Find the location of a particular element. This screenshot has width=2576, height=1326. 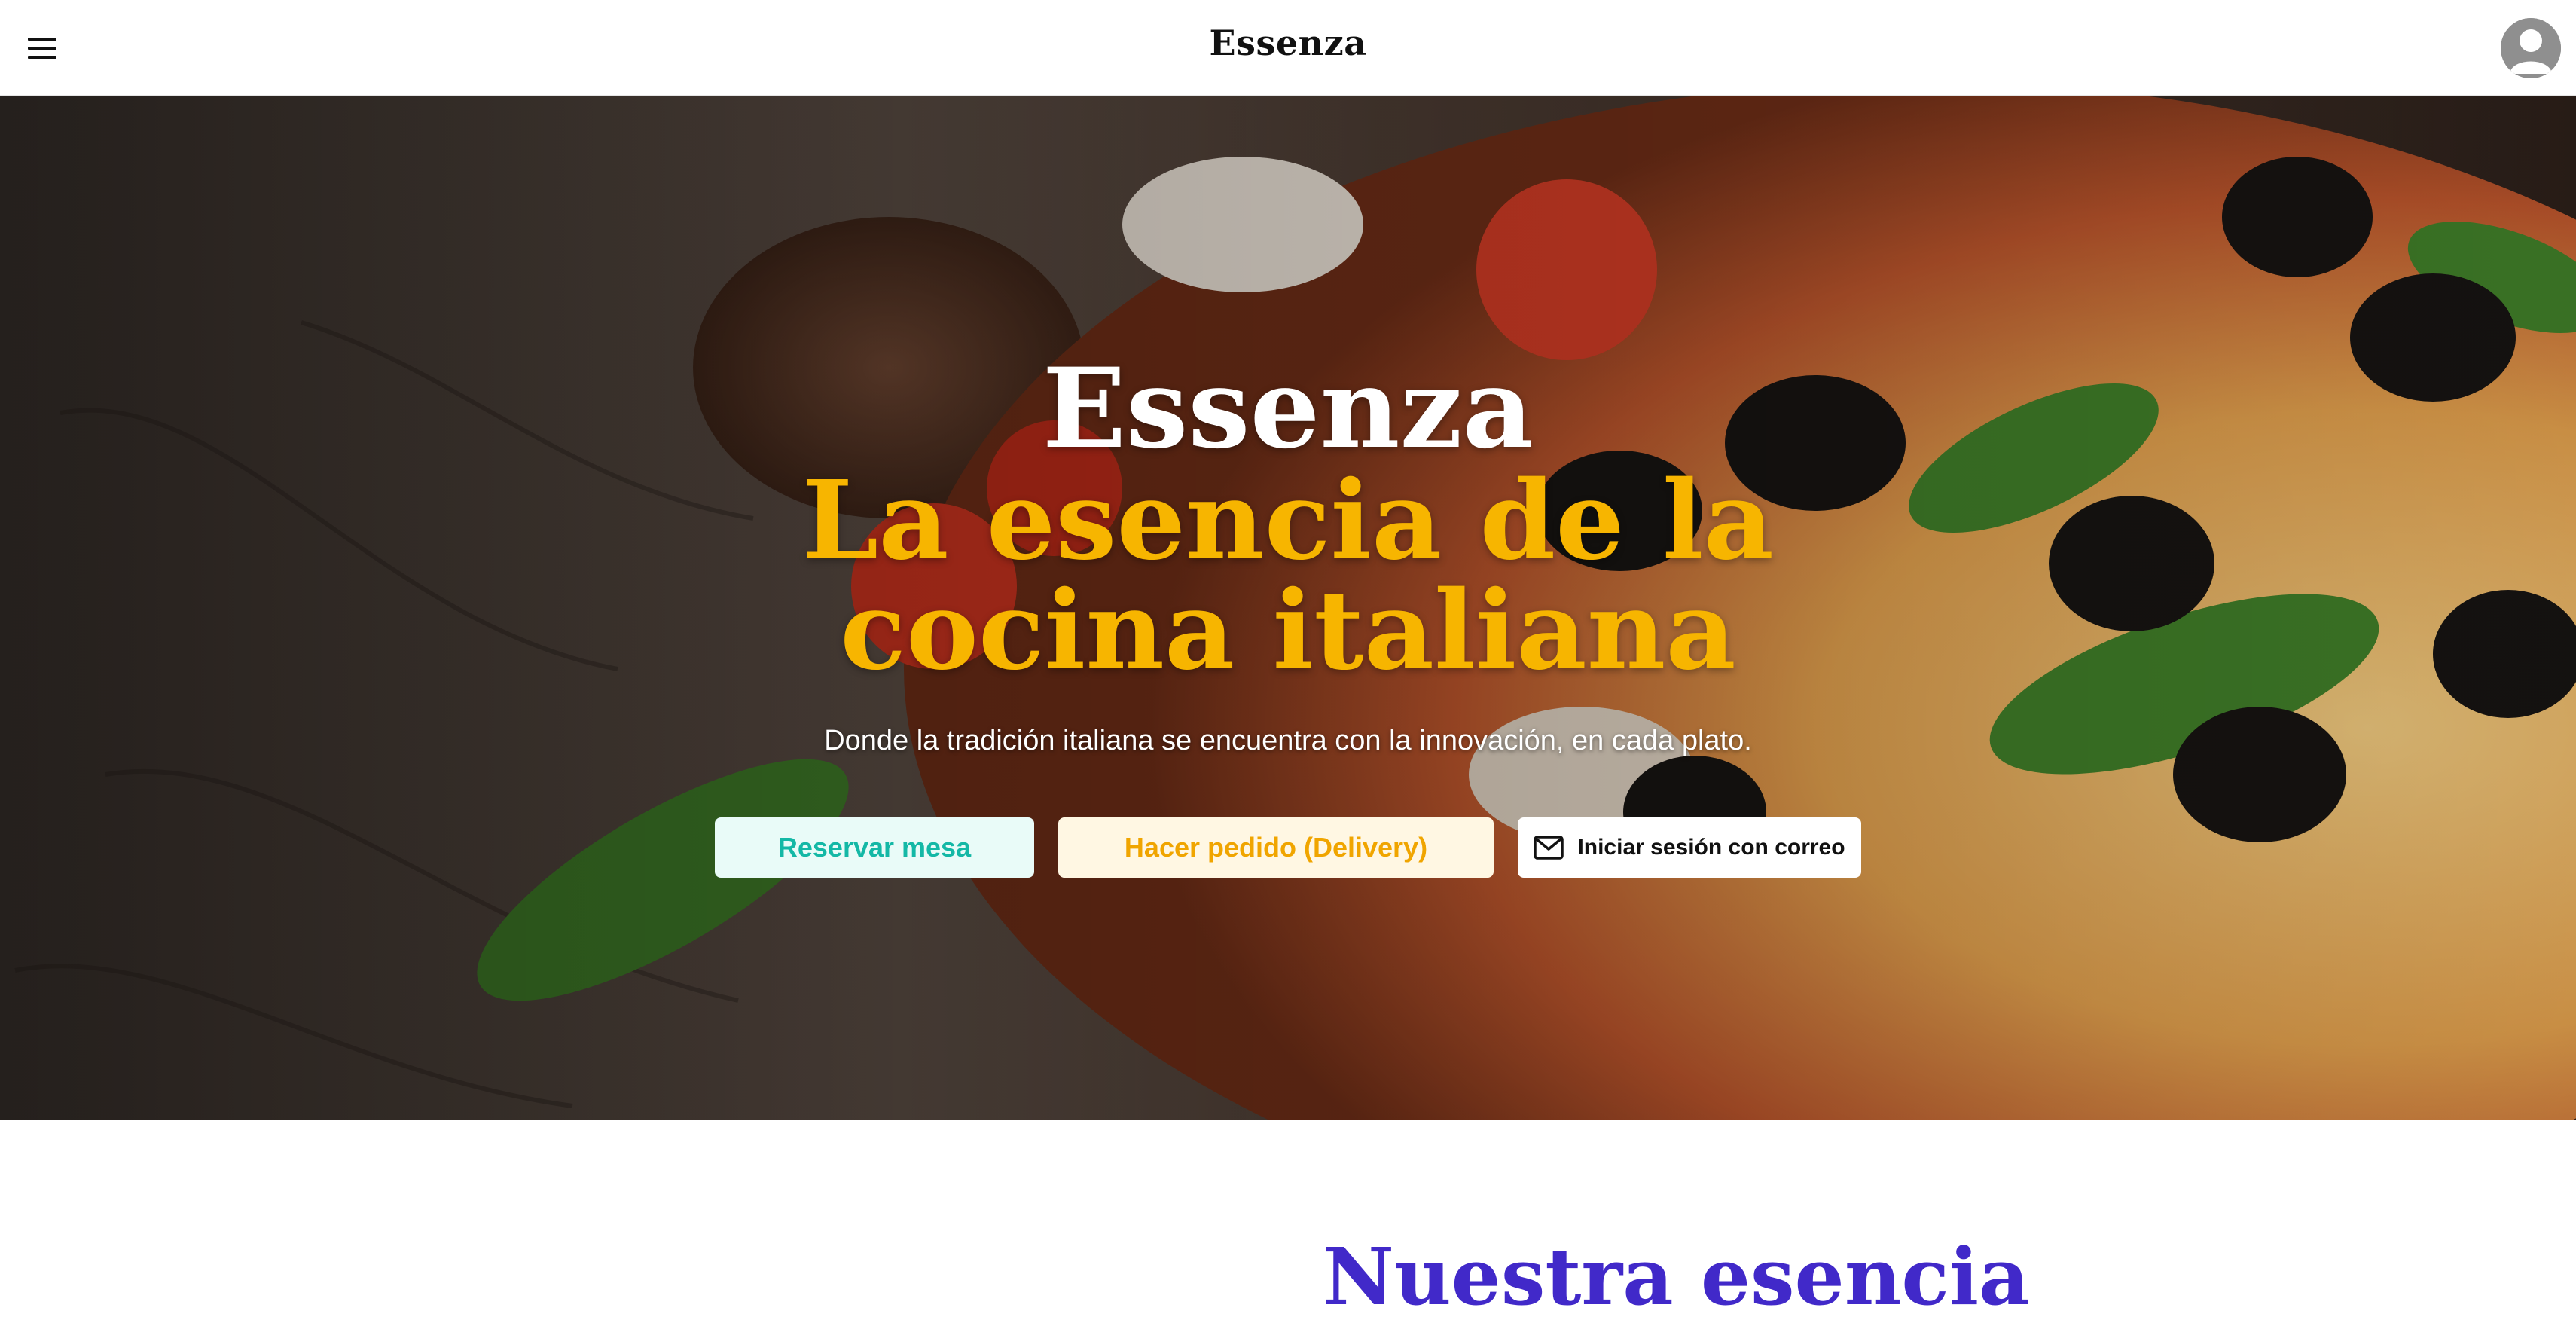

email-login-button: Iniciar sesión con correo is located at coordinates (1689, 848).